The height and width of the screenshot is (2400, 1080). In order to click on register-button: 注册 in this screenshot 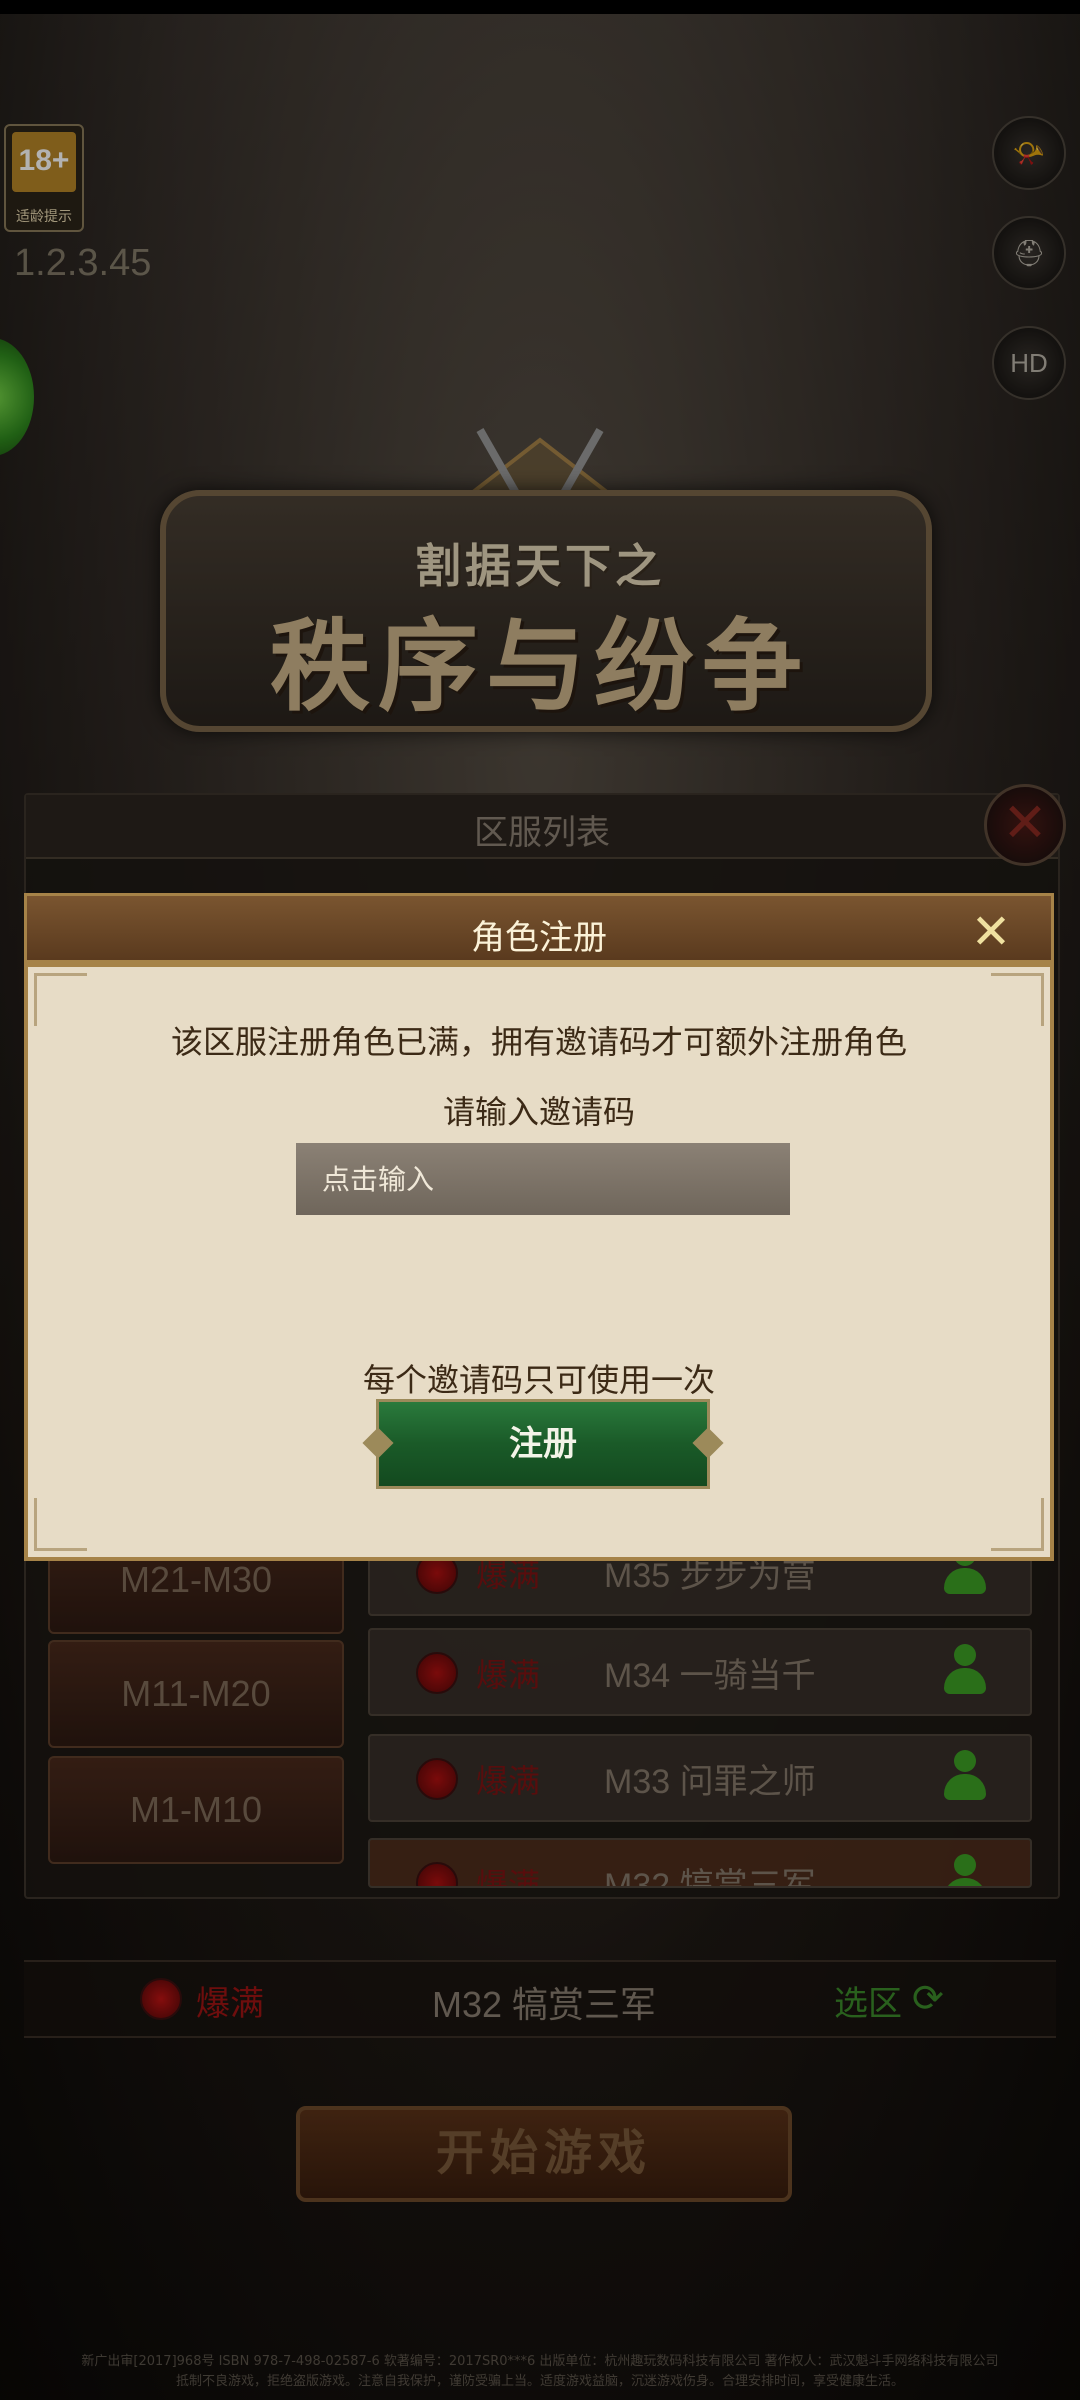, I will do `click(543, 1444)`.